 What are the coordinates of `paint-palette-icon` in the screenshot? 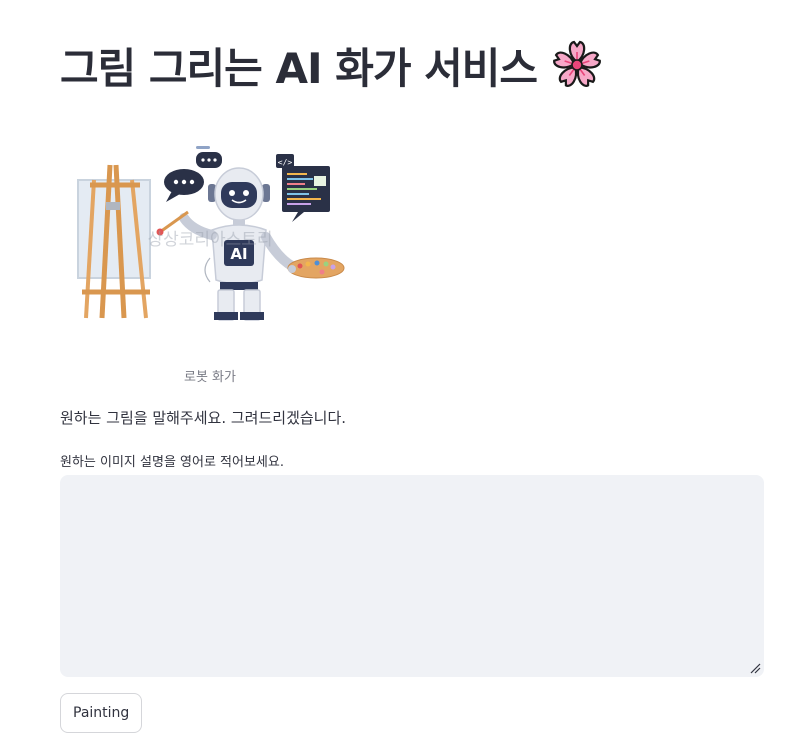 It's located at (316, 268).